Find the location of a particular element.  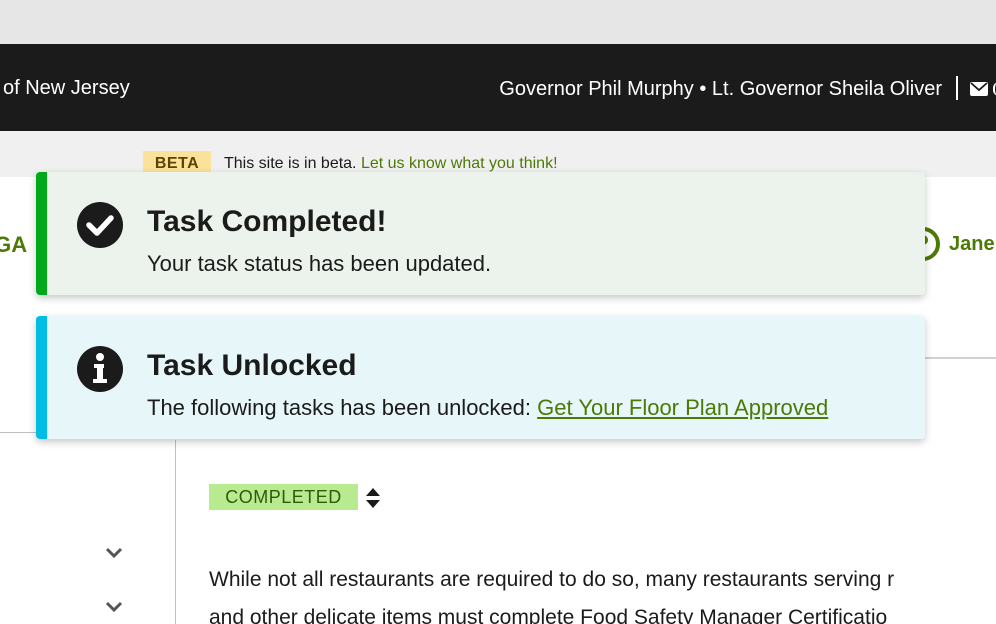

user-name: Jane is located at coordinates (972, 244).